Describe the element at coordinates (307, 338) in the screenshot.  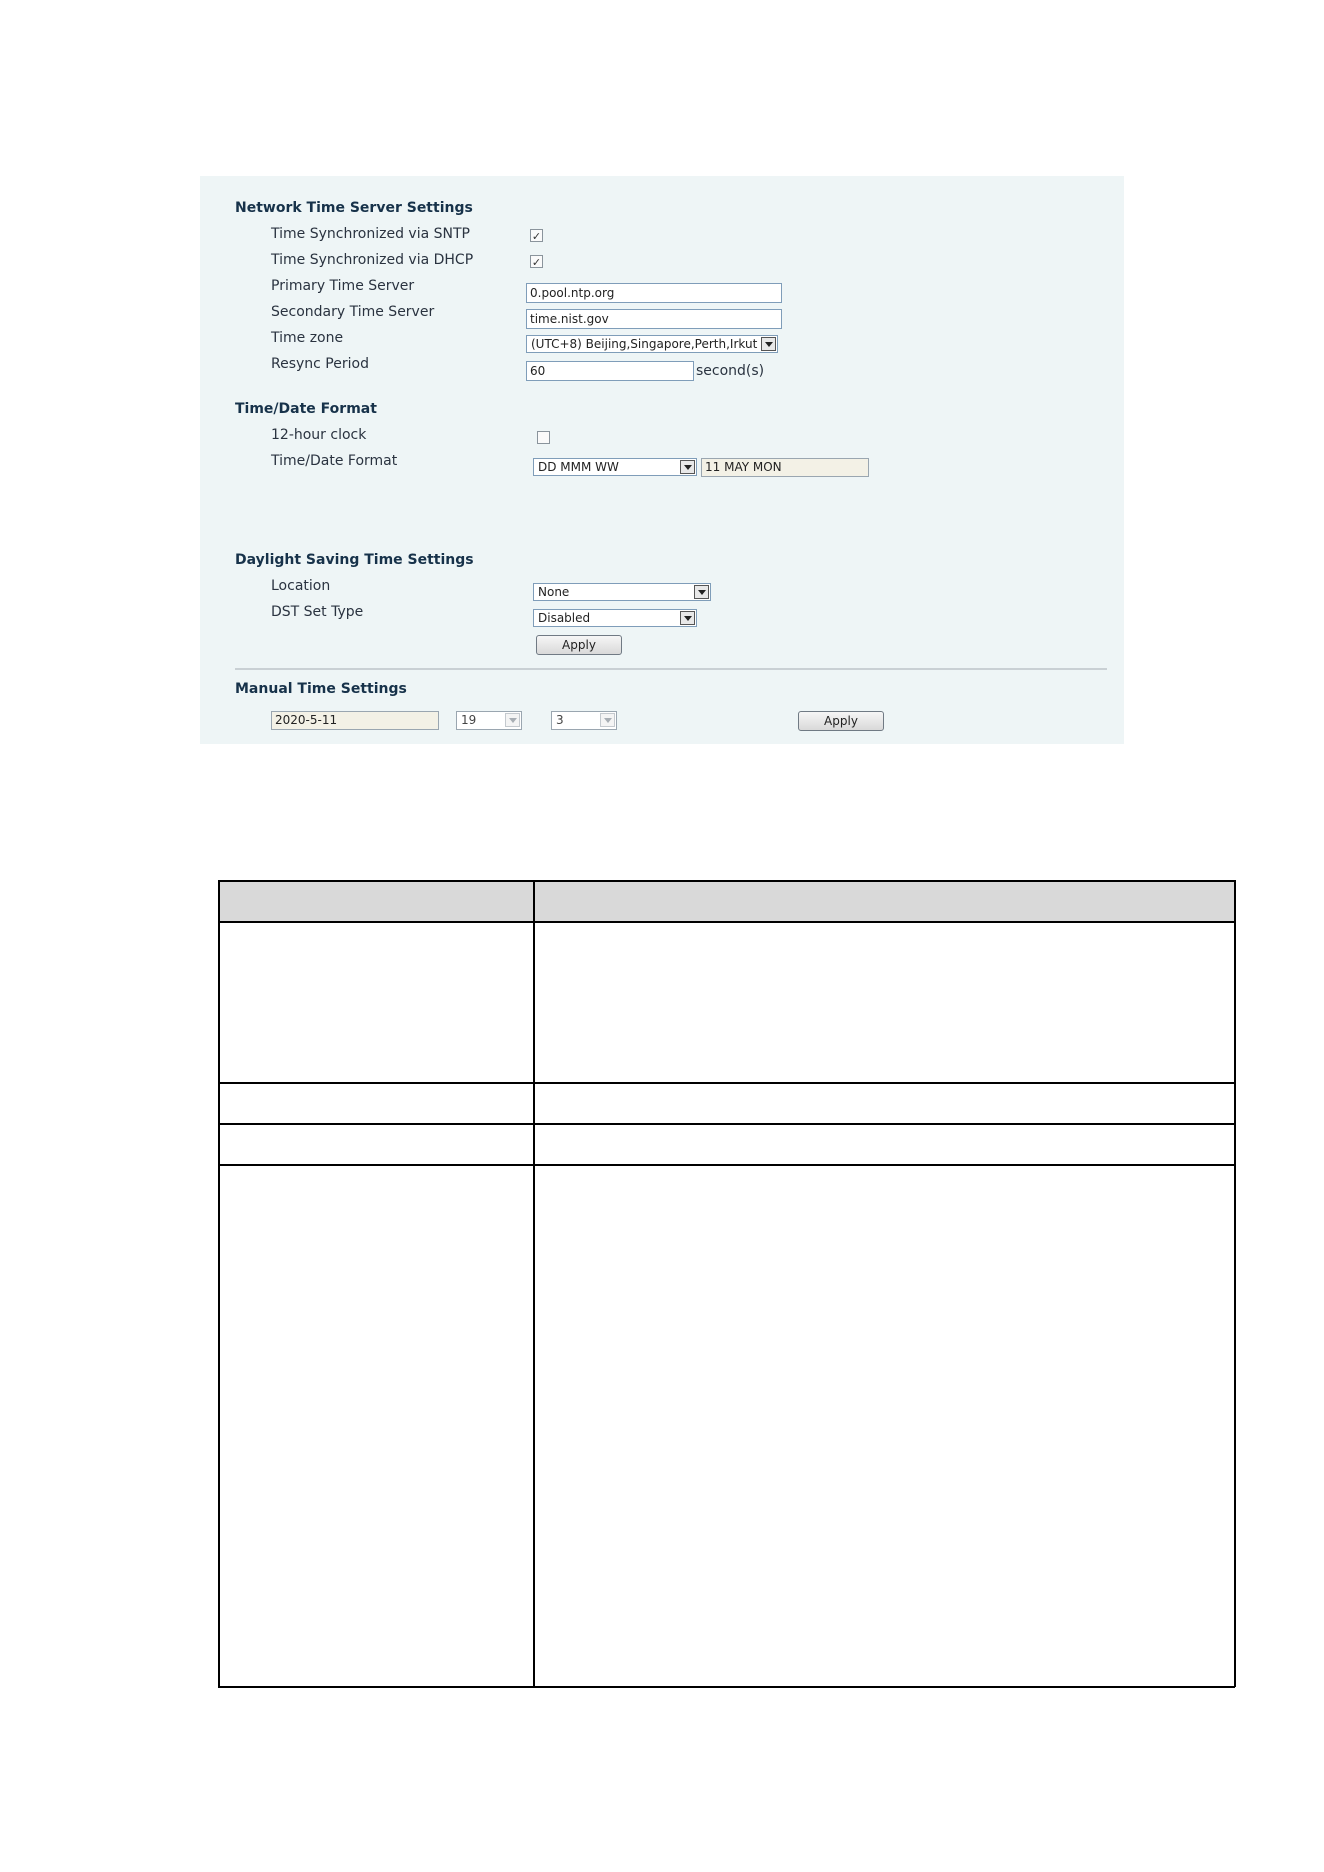
I see `timezone-label: Time zone` at that location.